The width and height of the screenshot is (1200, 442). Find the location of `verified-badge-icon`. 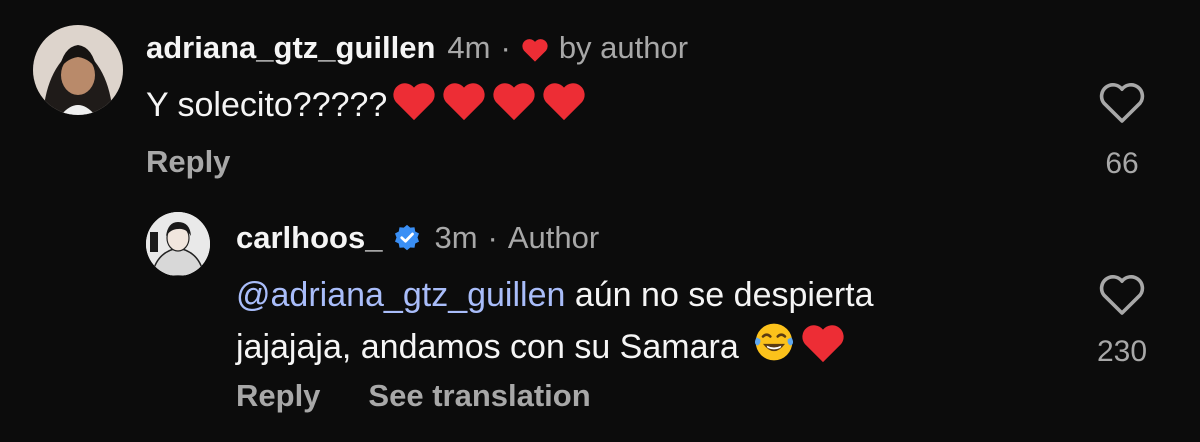

verified-badge-icon is located at coordinates (407, 238).